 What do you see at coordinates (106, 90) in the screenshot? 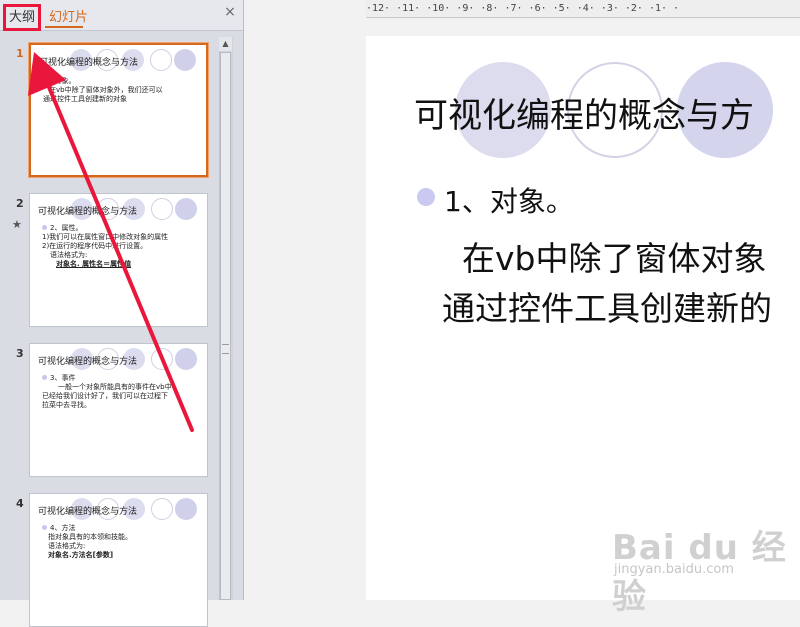
I see `thumbnail-line: 在vb中除了窗体对象外，我们还可以` at bounding box center [106, 90].